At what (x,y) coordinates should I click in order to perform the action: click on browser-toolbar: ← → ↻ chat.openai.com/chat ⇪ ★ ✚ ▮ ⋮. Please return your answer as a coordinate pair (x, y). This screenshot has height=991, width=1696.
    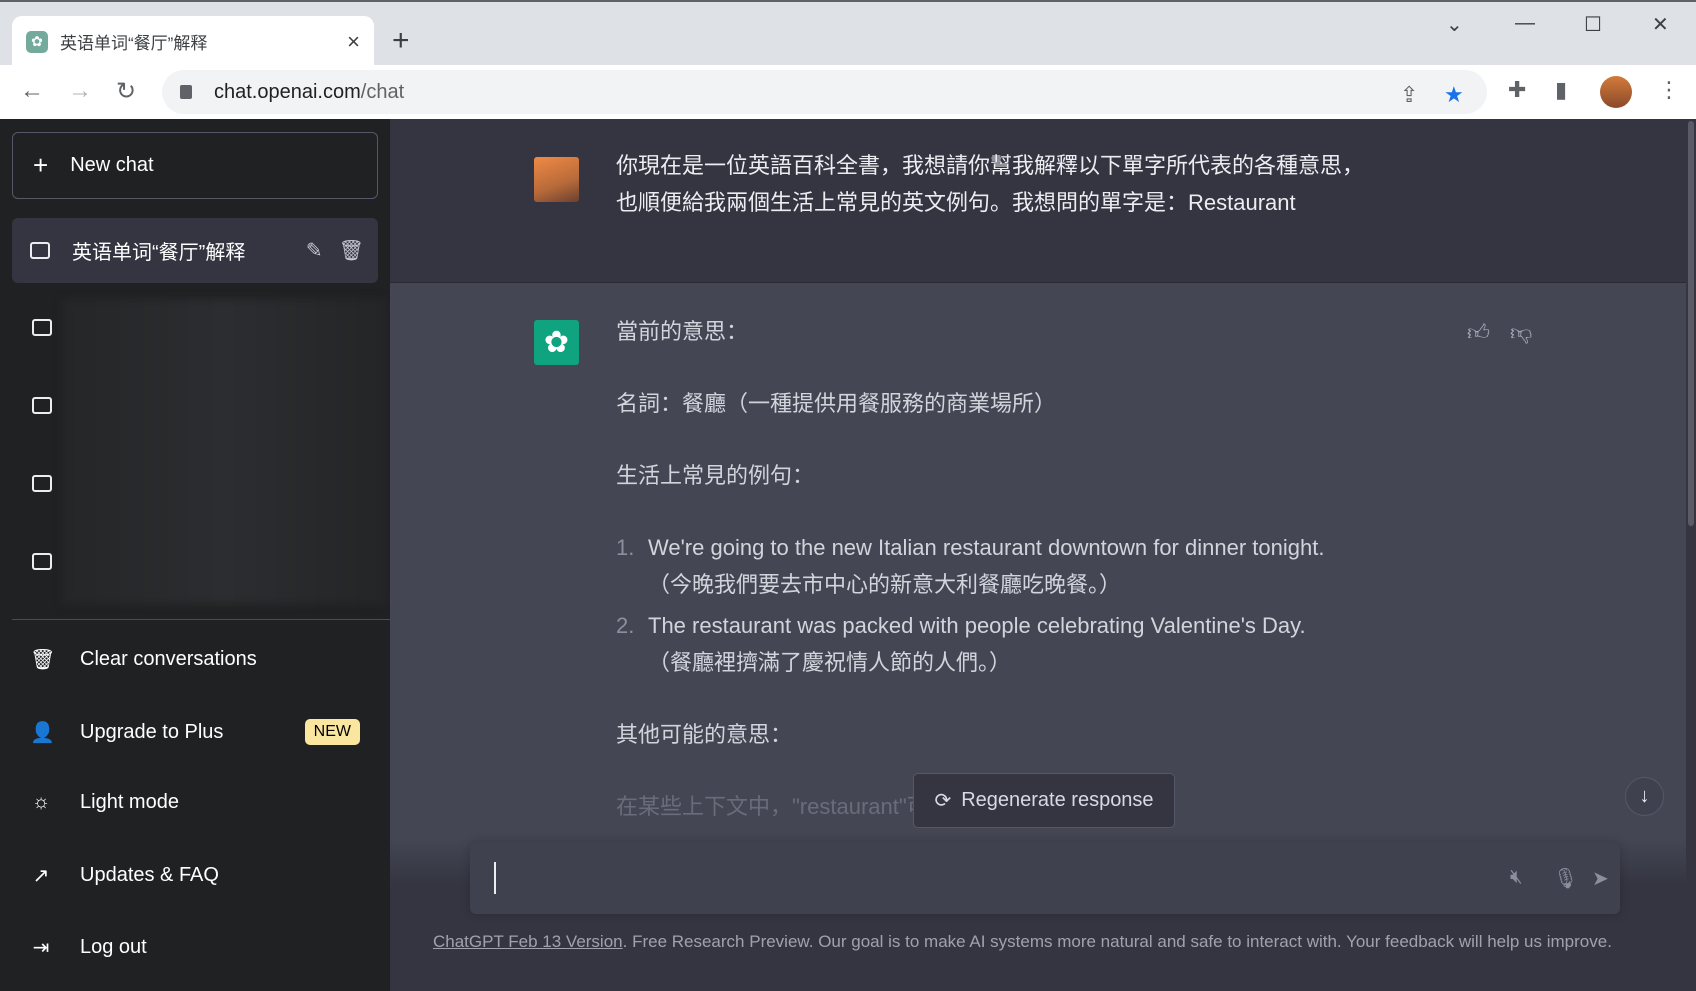
    Looking at the image, I should click on (848, 92).